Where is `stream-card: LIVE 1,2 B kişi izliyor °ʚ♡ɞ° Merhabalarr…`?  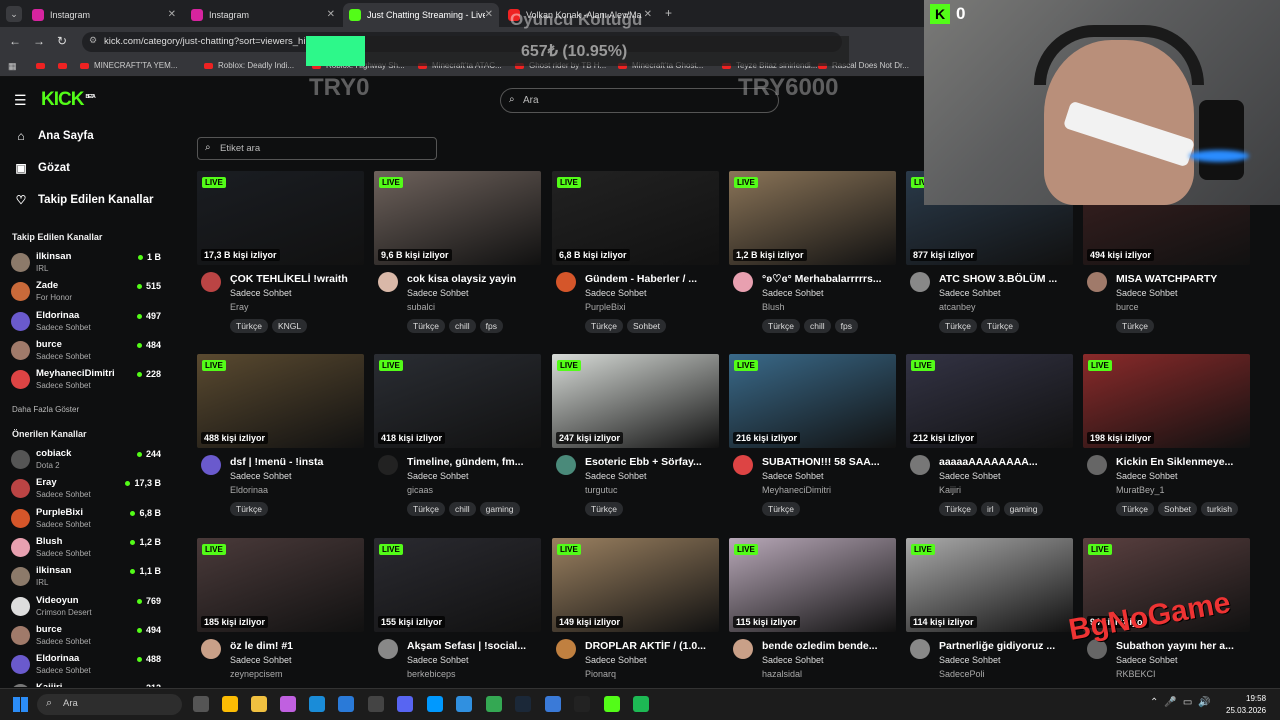 stream-card: LIVE 1,2 B kişi izliyor °ʚ♡ɞ° Merhabalarr… is located at coordinates (812, 256).